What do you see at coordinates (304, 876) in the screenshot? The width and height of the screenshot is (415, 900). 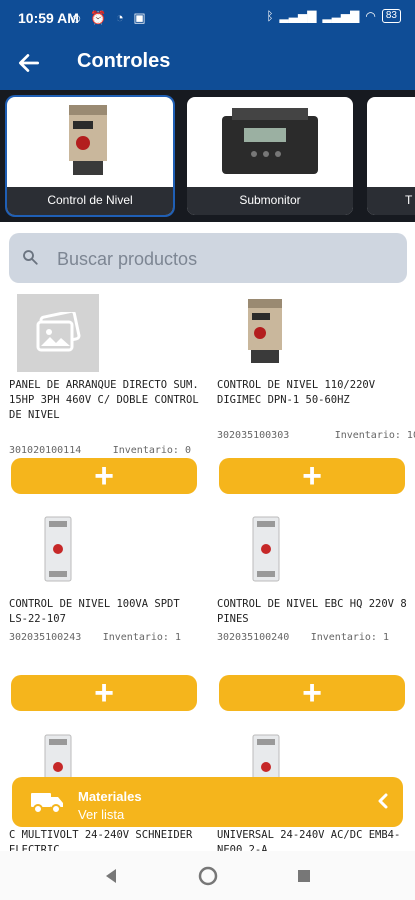 I see `nav-recents-icon` at bounding box center [304, 876].